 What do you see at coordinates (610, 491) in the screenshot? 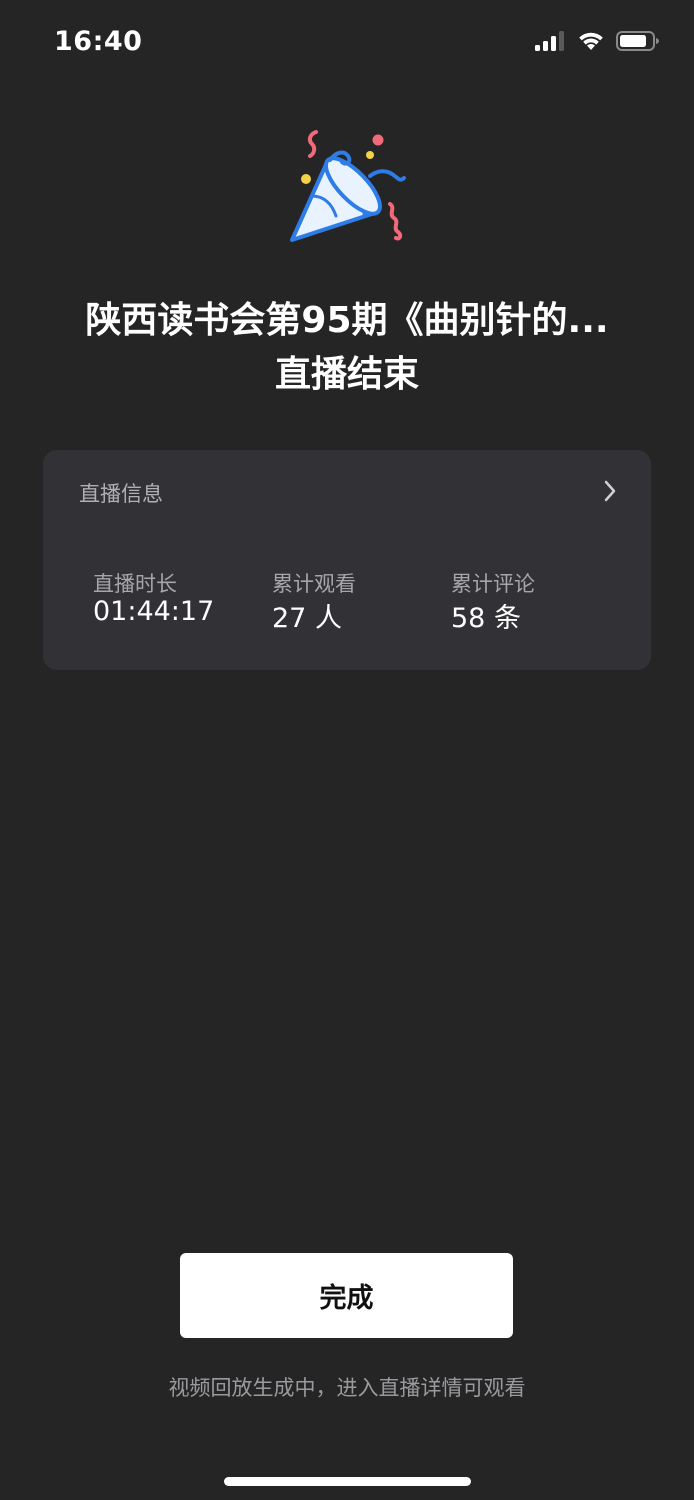
I see `chevron-right-icon` at bounding box center [610, 491].